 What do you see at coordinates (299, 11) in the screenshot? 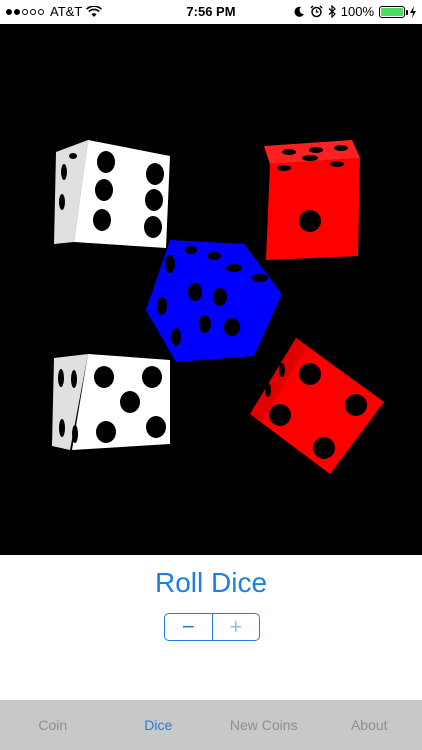
I see `moon-icon` at bounding box center [299, 11].